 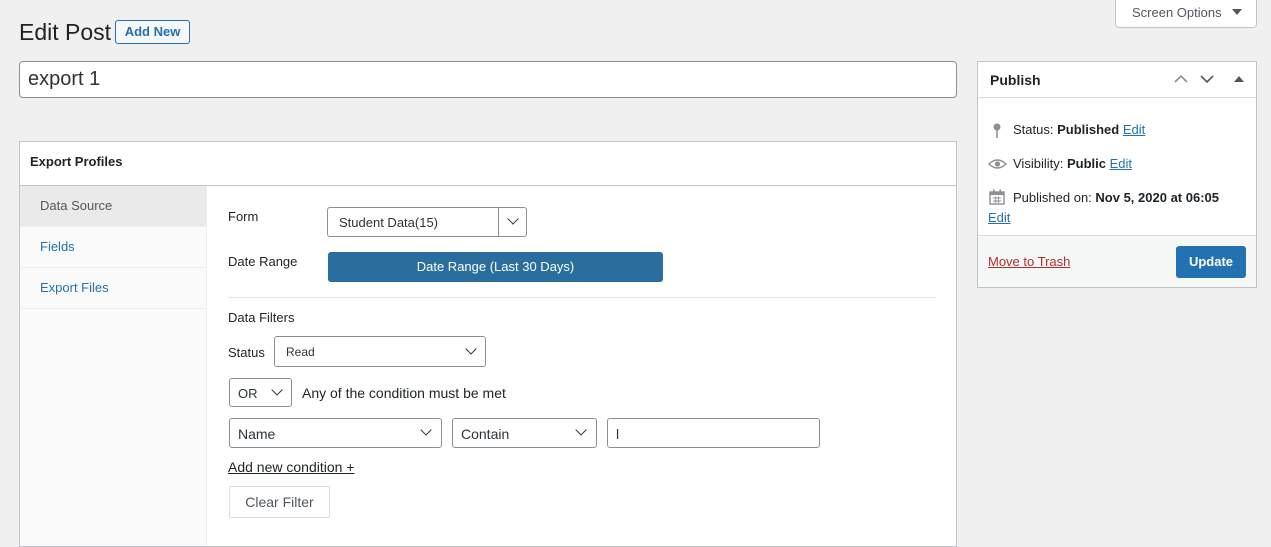 What do you see at coordinates (1157, 197) in the screenshot?
I see `published-on-value: Nov 5, 2020 at 06:05` at bounding box center [1157, 197].